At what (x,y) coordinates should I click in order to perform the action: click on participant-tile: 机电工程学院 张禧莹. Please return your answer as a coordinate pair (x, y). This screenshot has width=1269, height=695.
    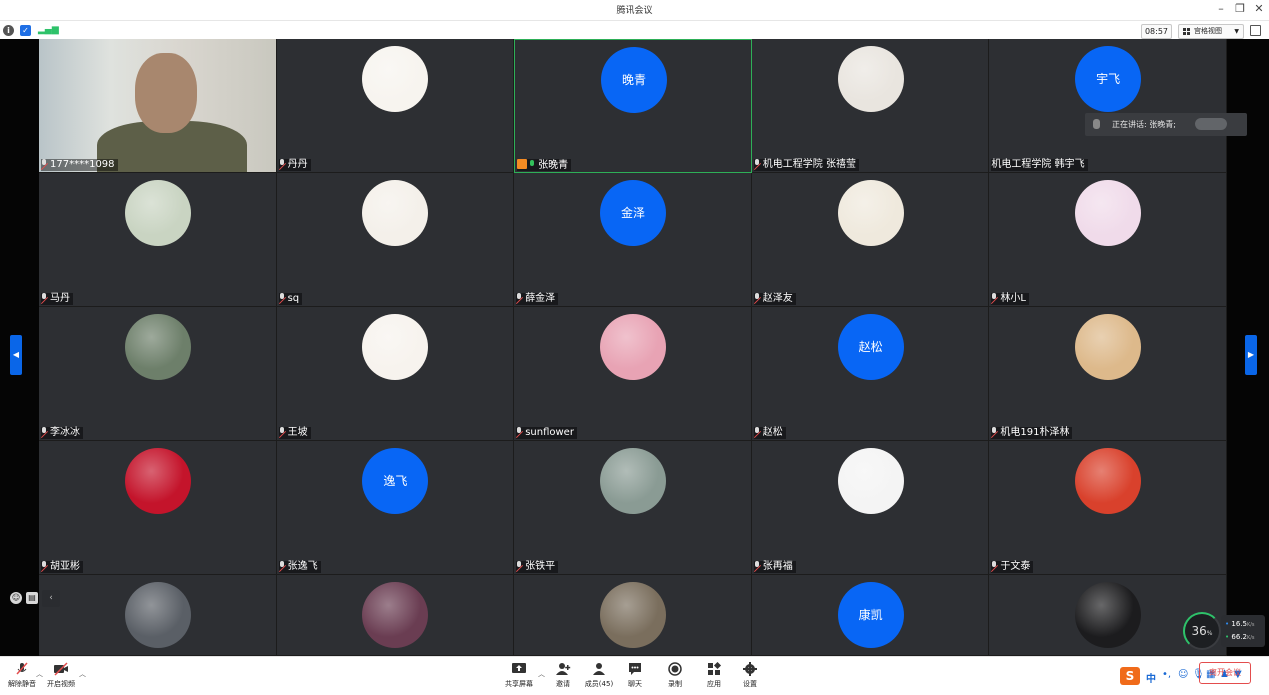
    Looking at the image, I should click on (870, 106).